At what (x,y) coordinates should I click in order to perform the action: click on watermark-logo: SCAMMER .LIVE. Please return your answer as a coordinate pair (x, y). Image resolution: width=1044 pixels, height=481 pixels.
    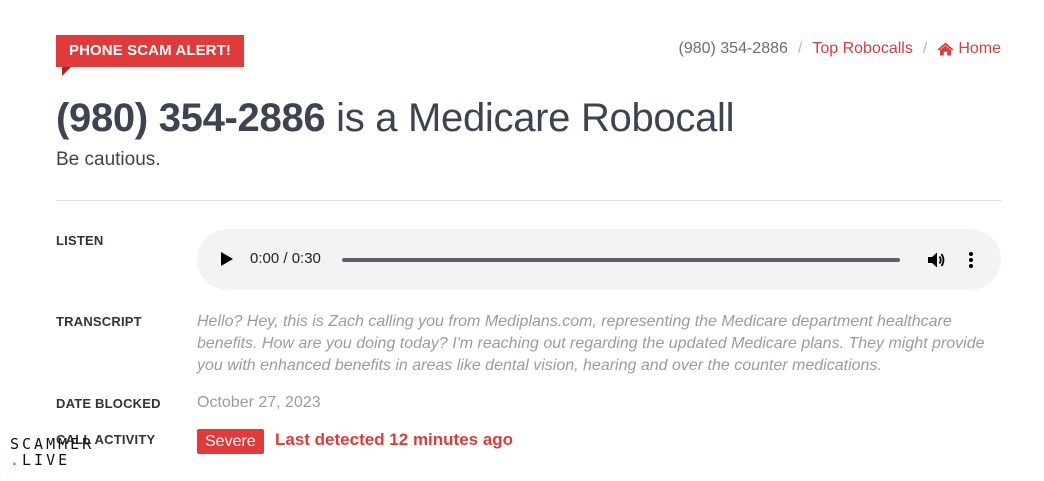
    Looking at the image, I should click on (52, 452).